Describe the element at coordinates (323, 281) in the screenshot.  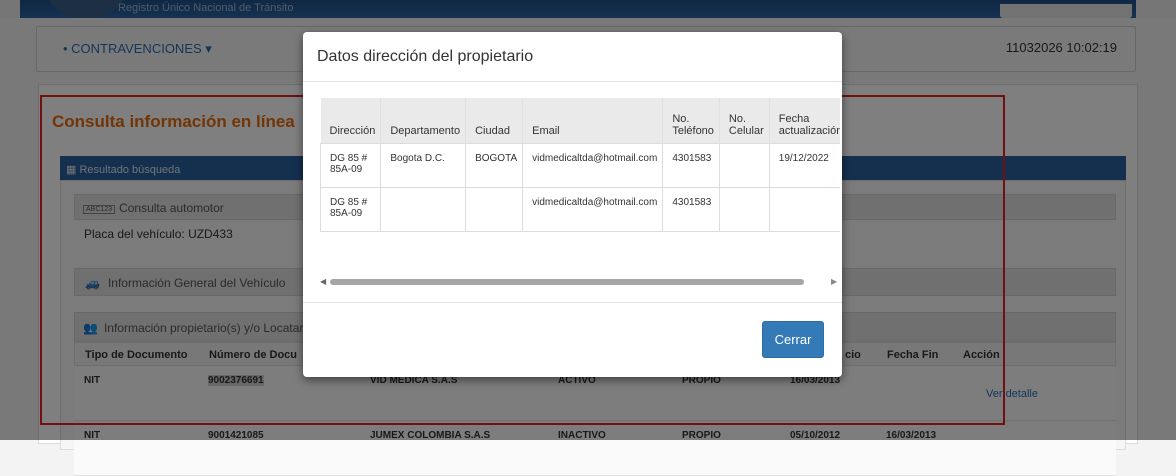
I see `scroll-left-icon: ◀` at that location.